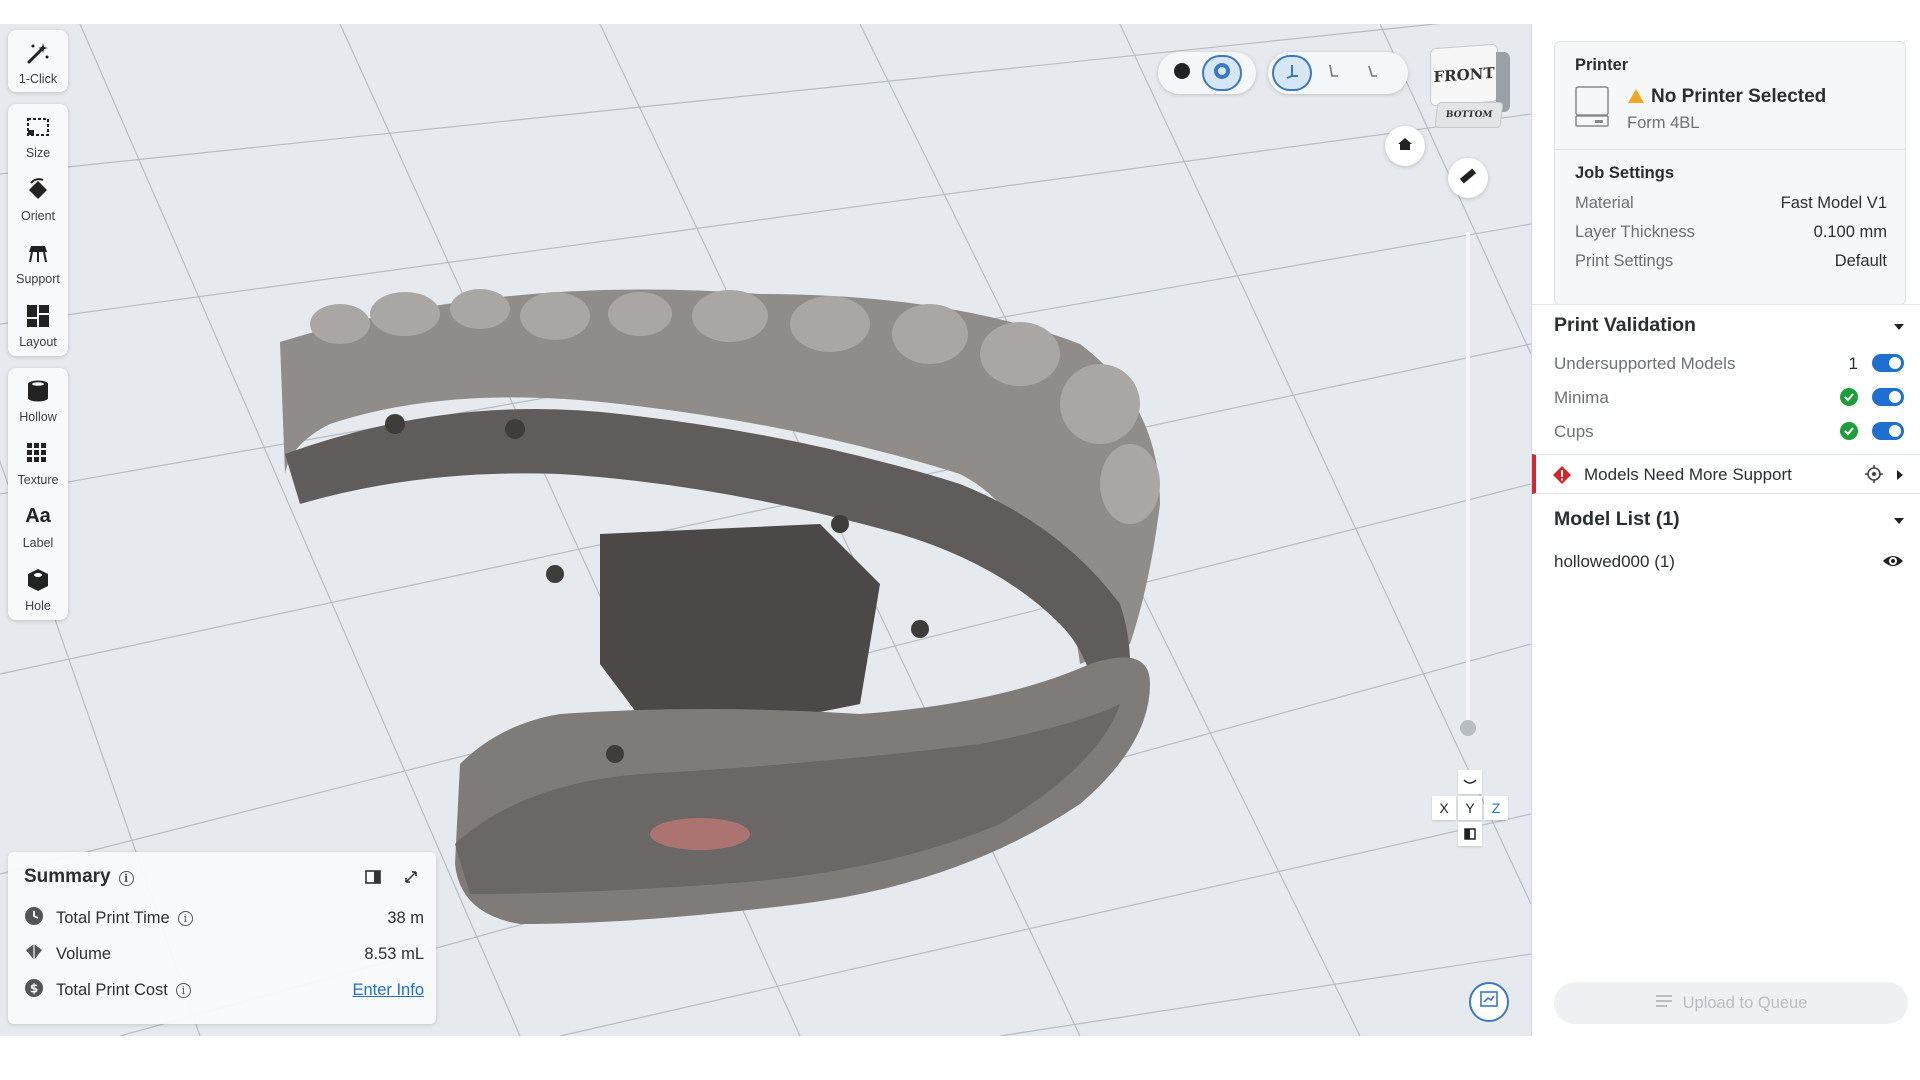  I want to click on setting-value: 0.100 mm, so click(1850, 232).